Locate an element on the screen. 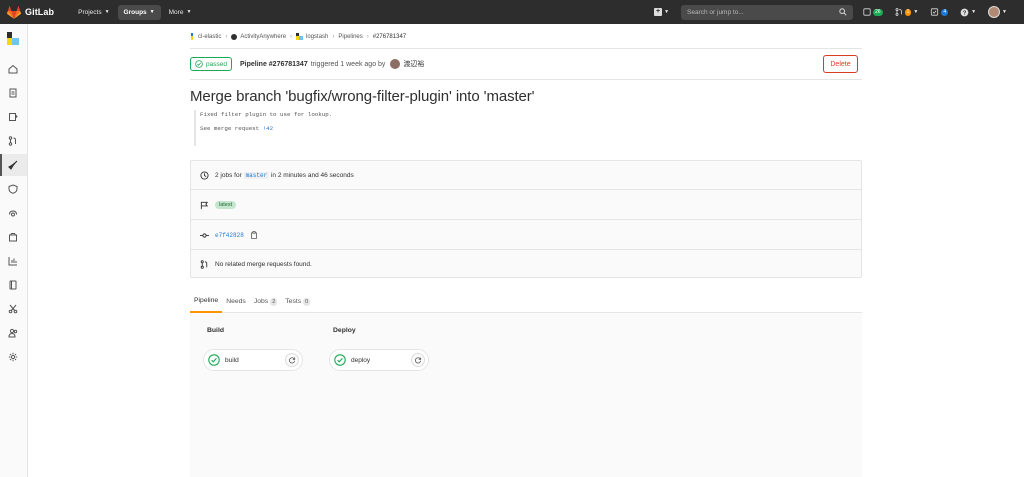 This screenshot has width=1024, height=477. todos-counter: 4 is located at coordinates (939, 12).